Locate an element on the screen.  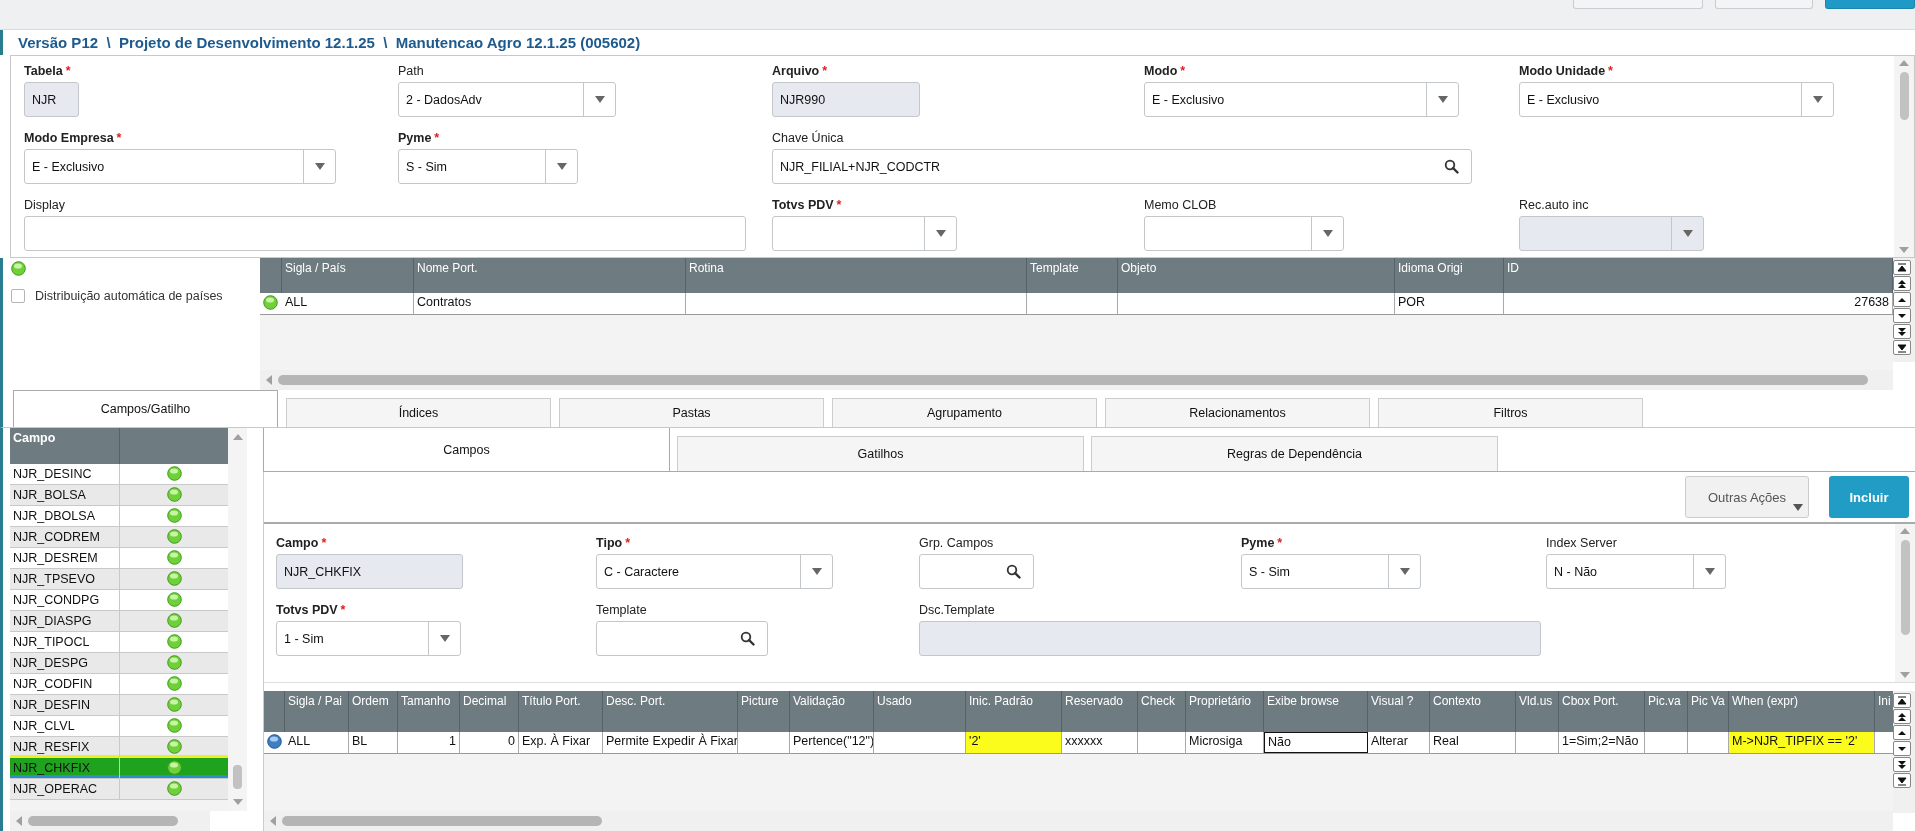
column-header: Exibe browse is located at coordinates (1316, 711).